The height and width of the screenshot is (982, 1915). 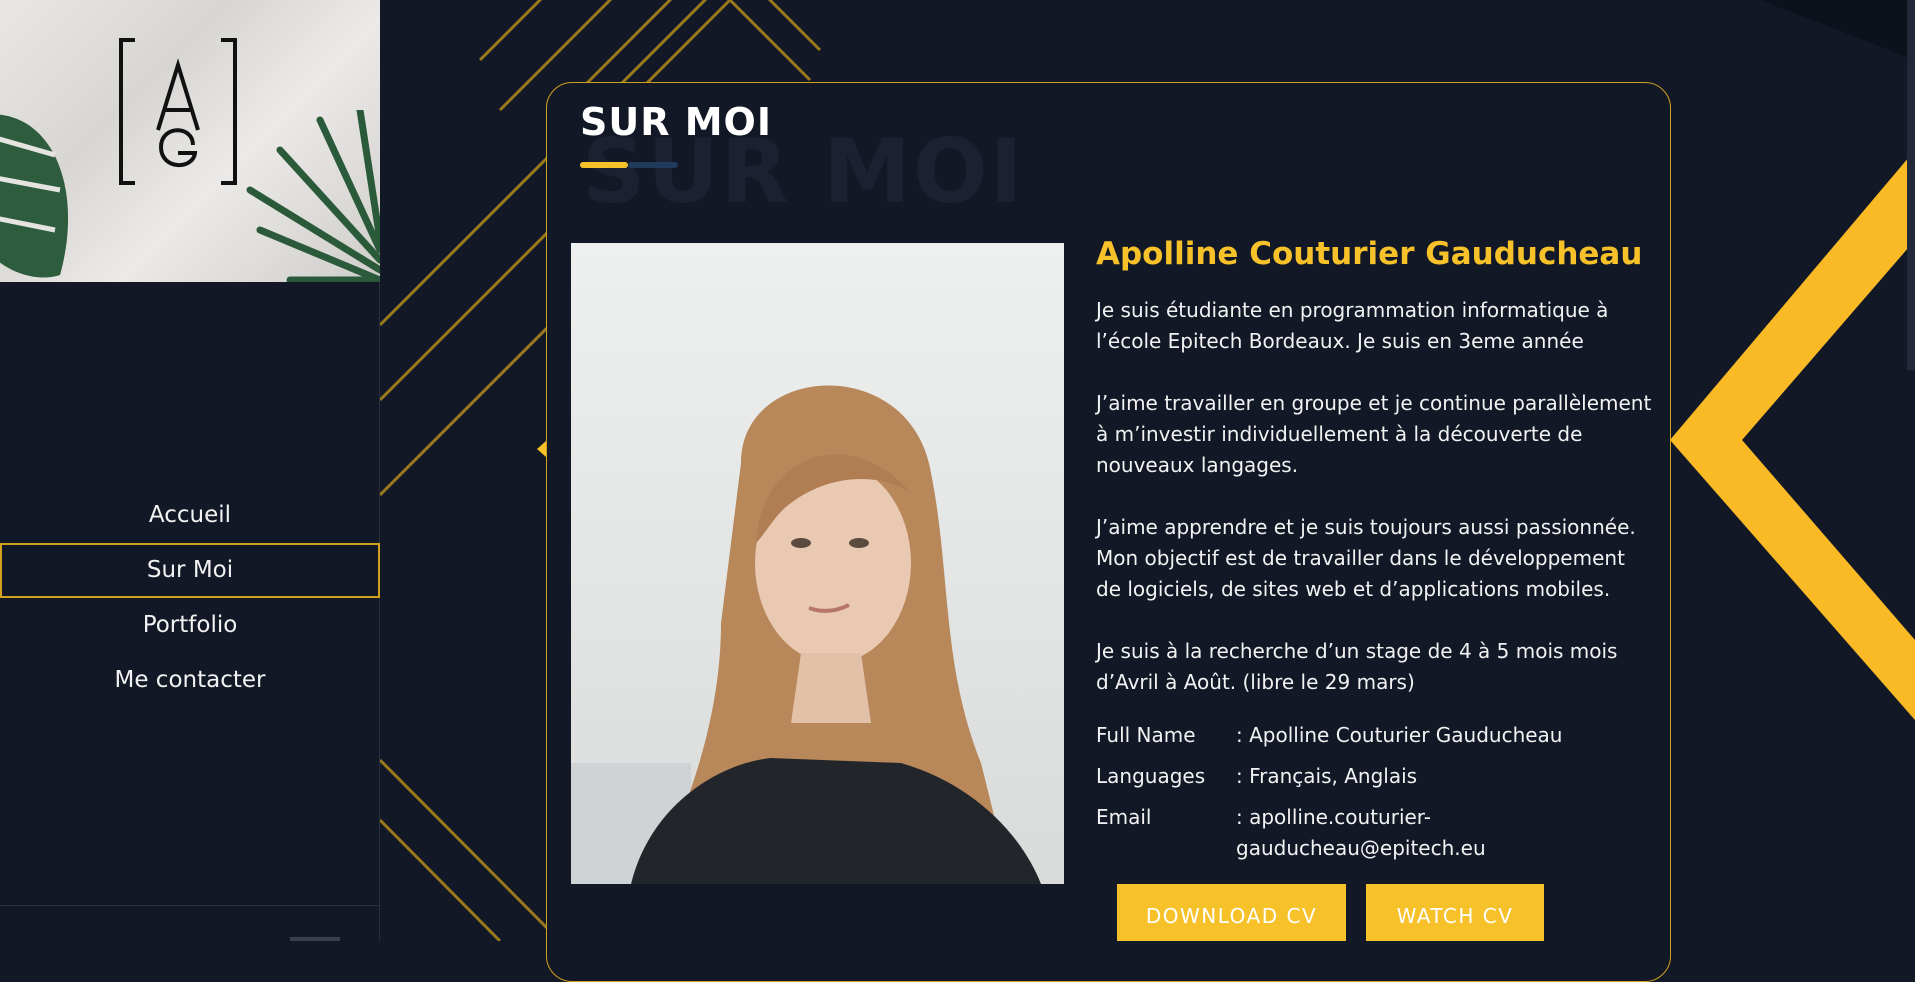 What do you see at coordinates (1455, 912) in the screenshot?
I see `watch-cv-button: WATCH CV` at bounding box center [1455, 912].